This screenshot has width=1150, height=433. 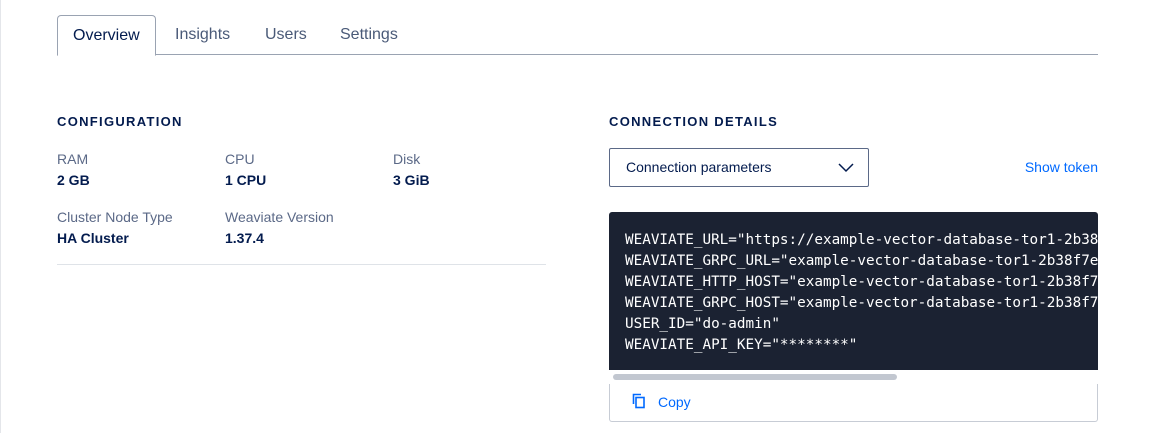 What do you see at coordinates (755, 377) in the screenshot?
I see `scrollbar-thumb` at bounding box center [755, 377].